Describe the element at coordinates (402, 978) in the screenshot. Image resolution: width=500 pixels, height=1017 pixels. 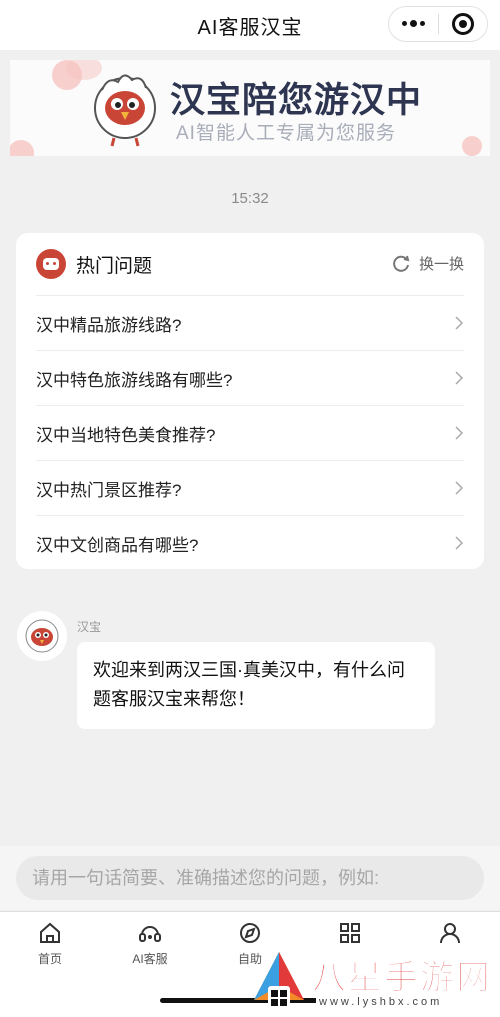
I see `watermark-title: 八星手游网` at that location.